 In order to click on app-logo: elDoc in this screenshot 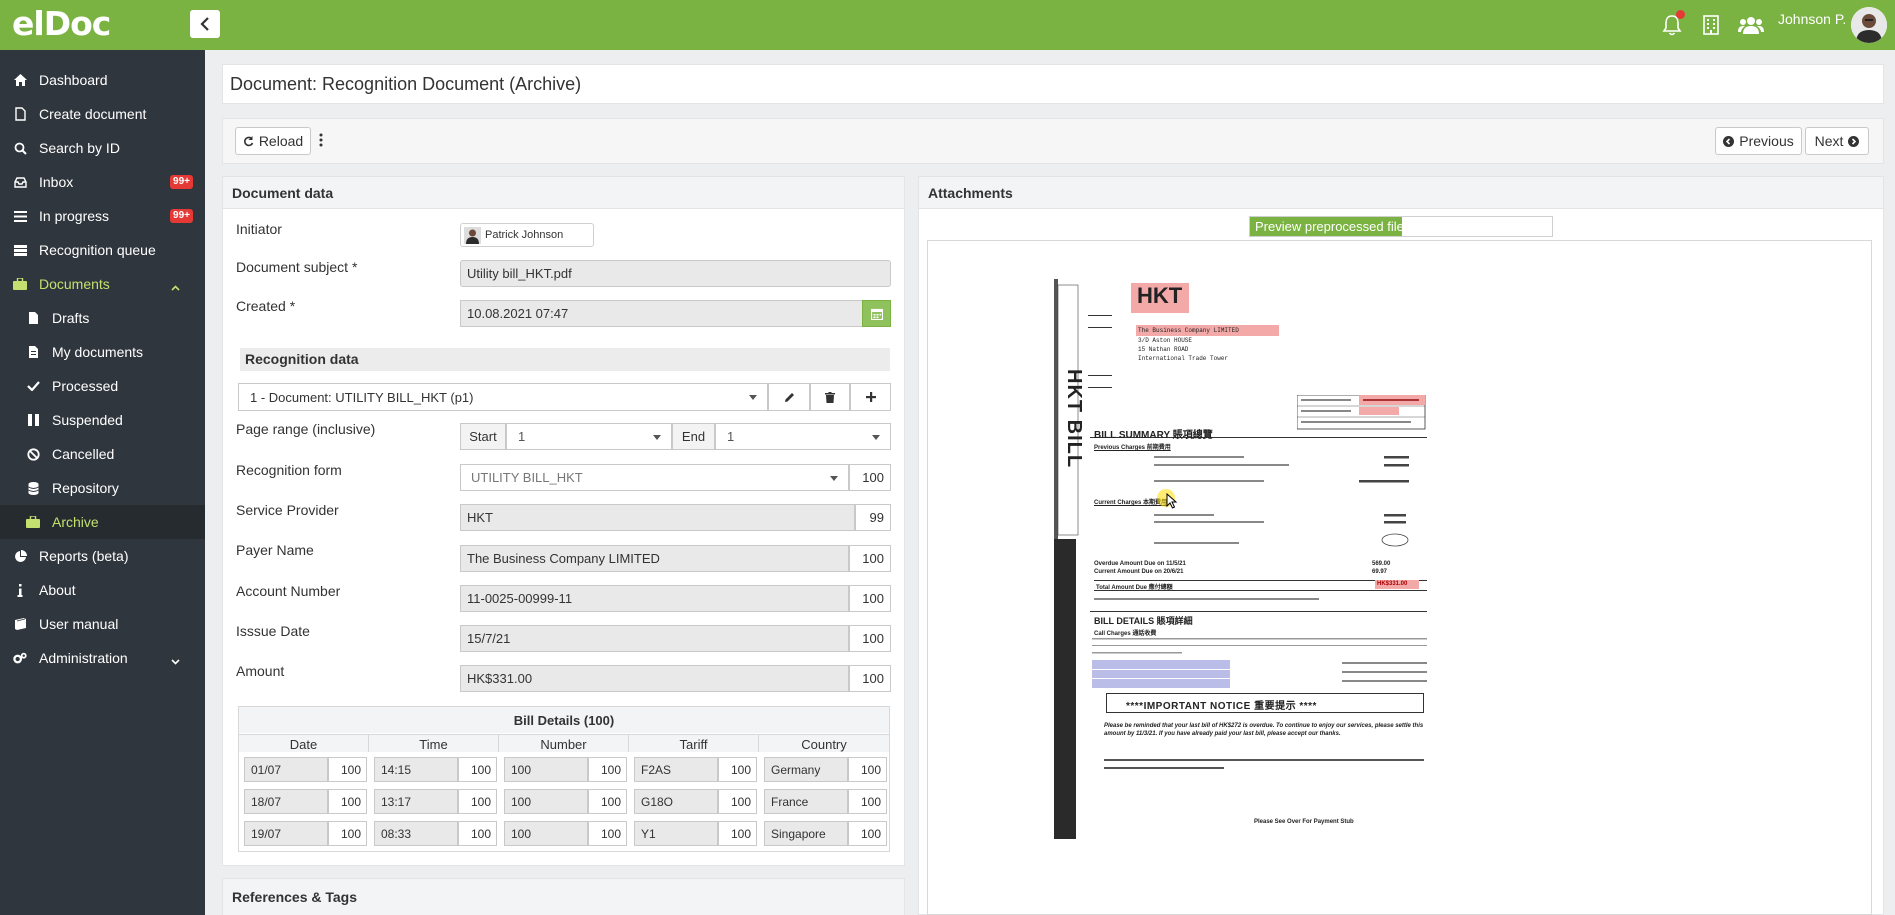, I will do `click(61, 23)`.